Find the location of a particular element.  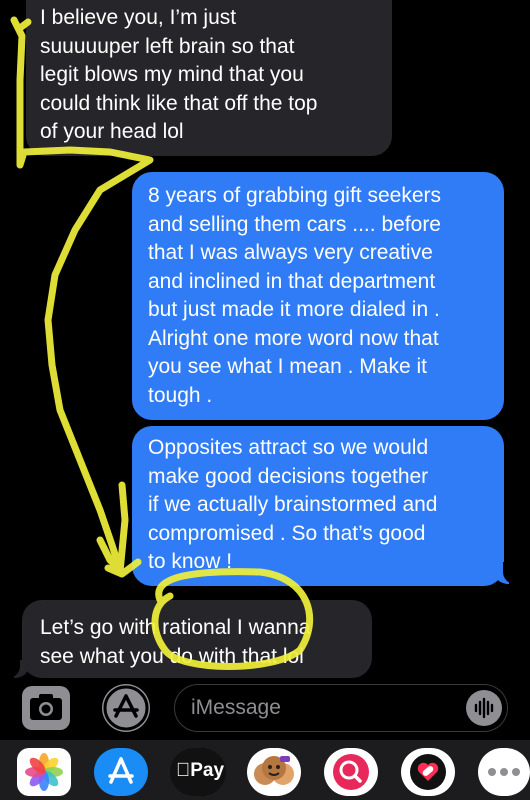

apple-pay-label: Pay is located at coordinates (200, 770).